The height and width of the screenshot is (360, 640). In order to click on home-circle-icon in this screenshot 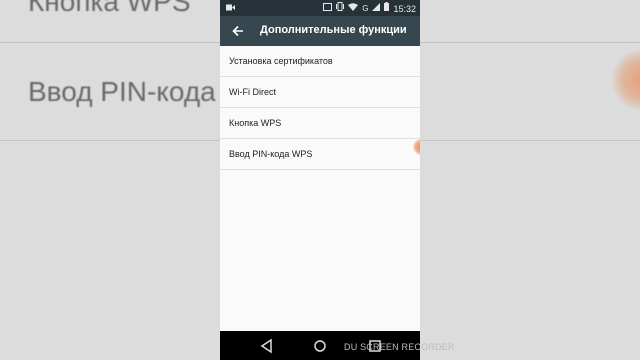, I will do `click(320, 346)`.